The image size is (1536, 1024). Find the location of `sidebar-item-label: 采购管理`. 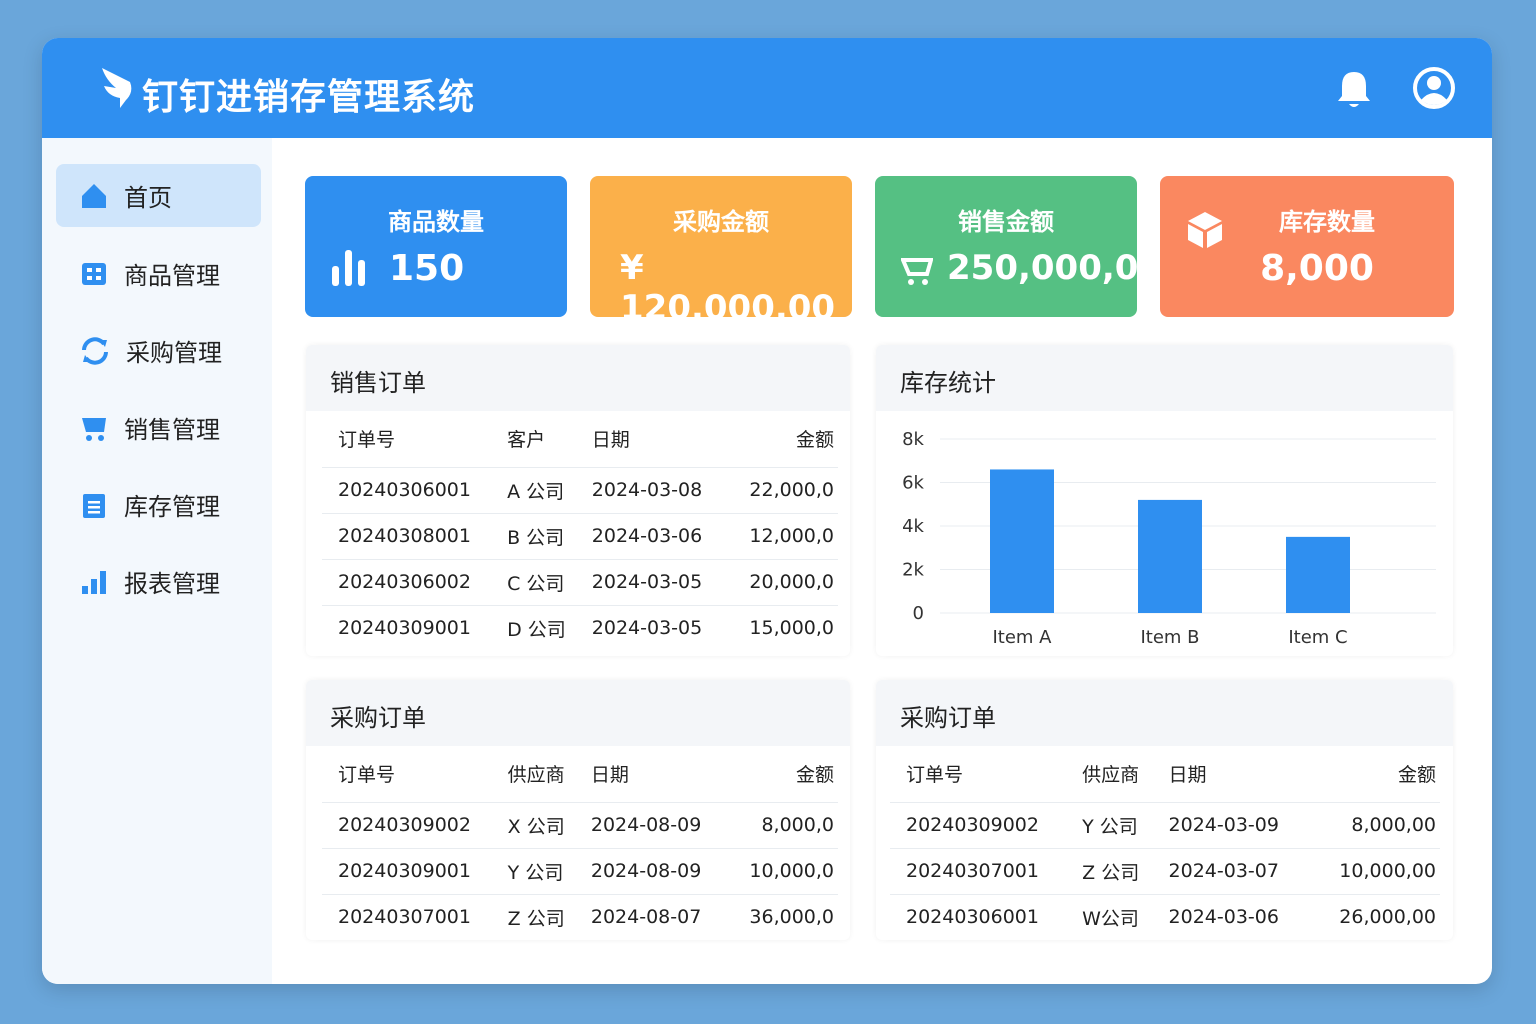

sidebar-item-label: 采购管理 is located at coordinates (174, 353).